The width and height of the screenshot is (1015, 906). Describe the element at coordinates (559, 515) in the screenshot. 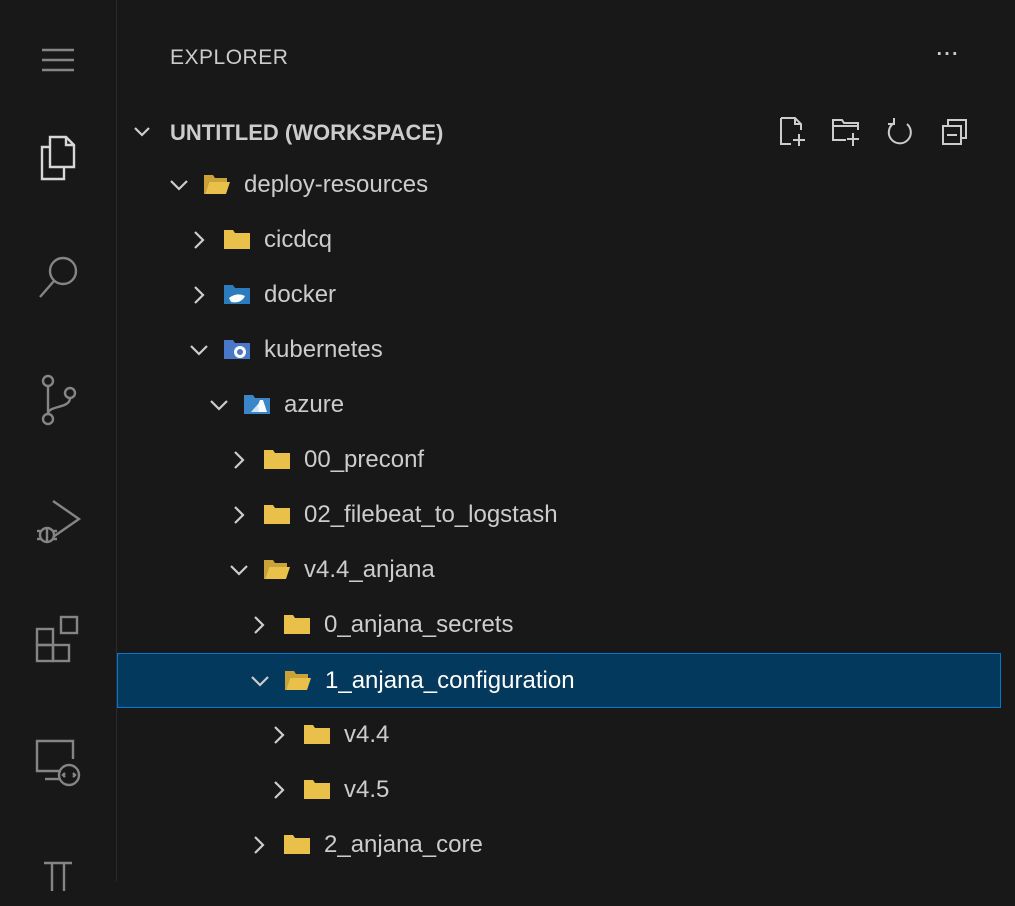

I see `tree-item-02-filebeat-to-logstash: 02_filebeat_to_logstash` at that location.